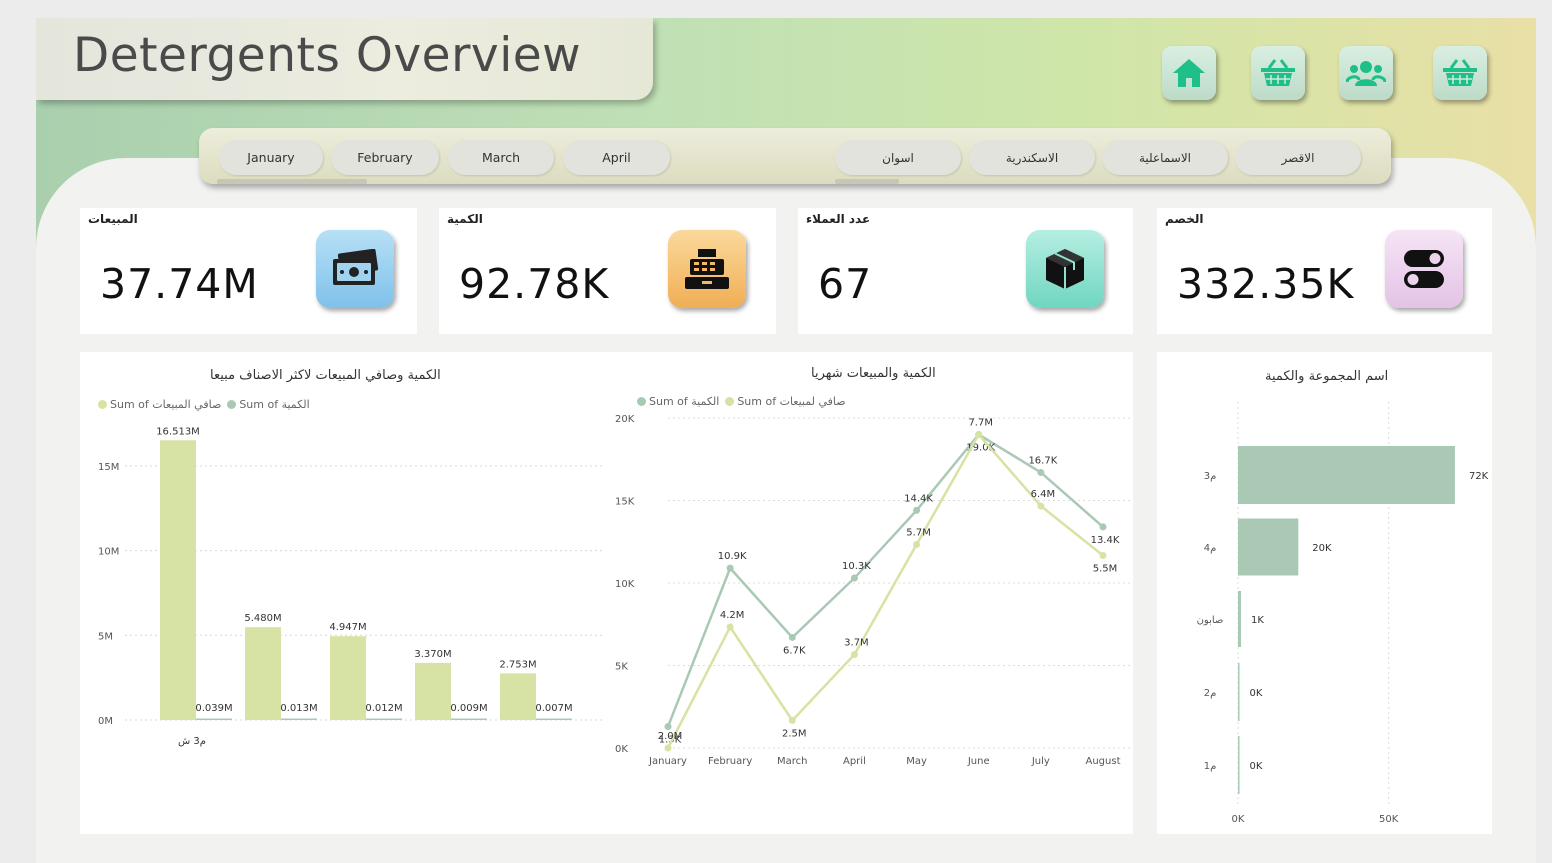  I want to click on x-tick-label: January, so click(667, 761).